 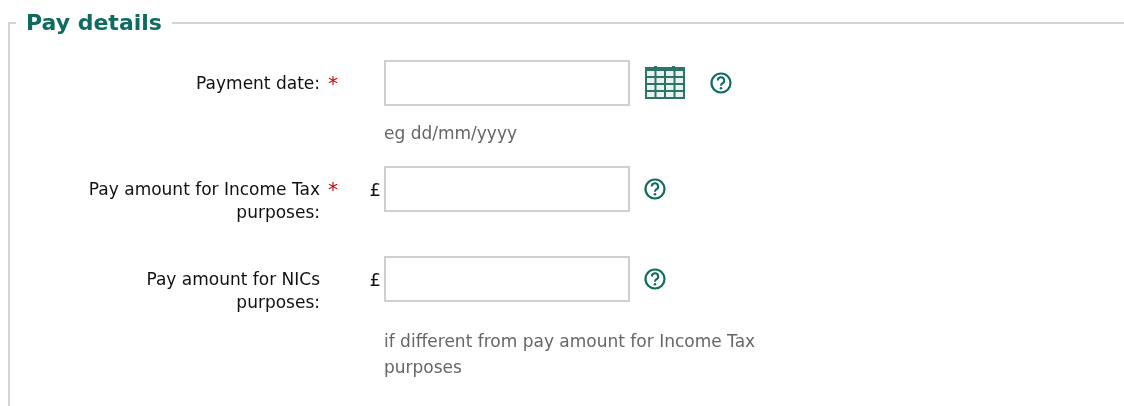 What do you see at coordinates (203, 201) in the screenshot?
I see `field-label: Pay amount for Income Tax purposes:` at bounding box center [203, 201].